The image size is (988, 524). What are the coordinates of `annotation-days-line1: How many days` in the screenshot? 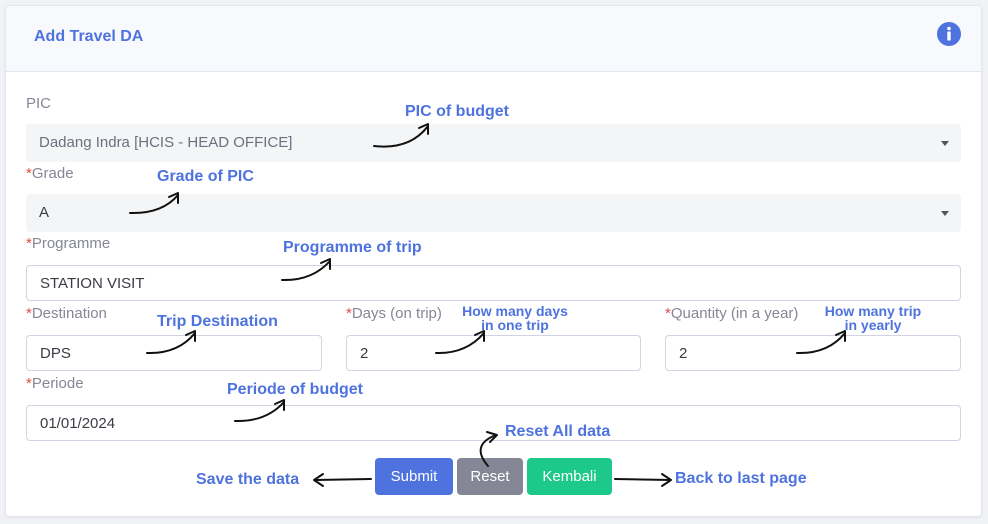 It's located at (515, 311).